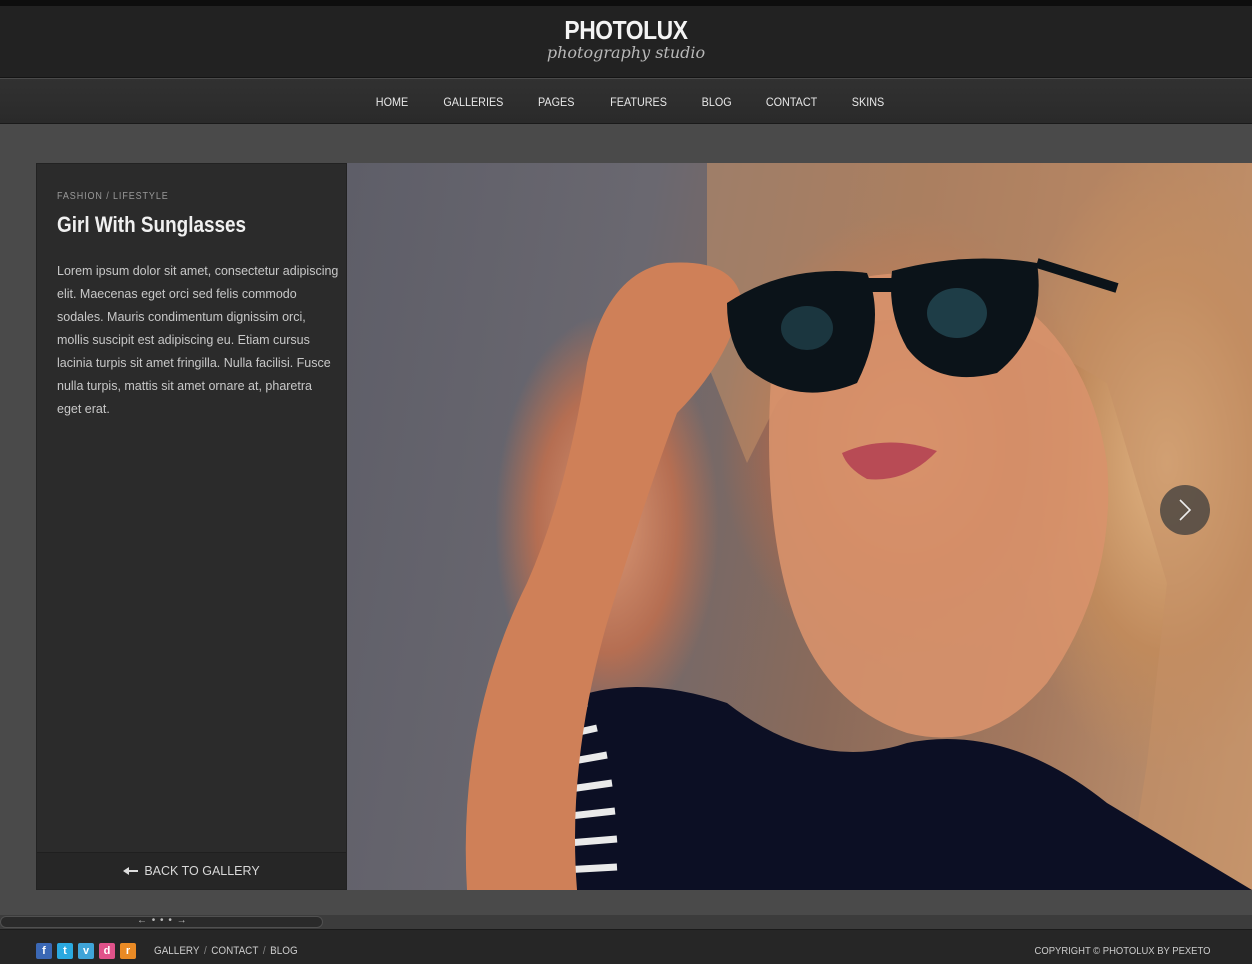 The width and height of the screenshot is (1252, 964). What do you see at coordinates (473, 102) in the screenshot?
I see `nav-item-galleries: GALLERIES` at bounding box center [473, 102].